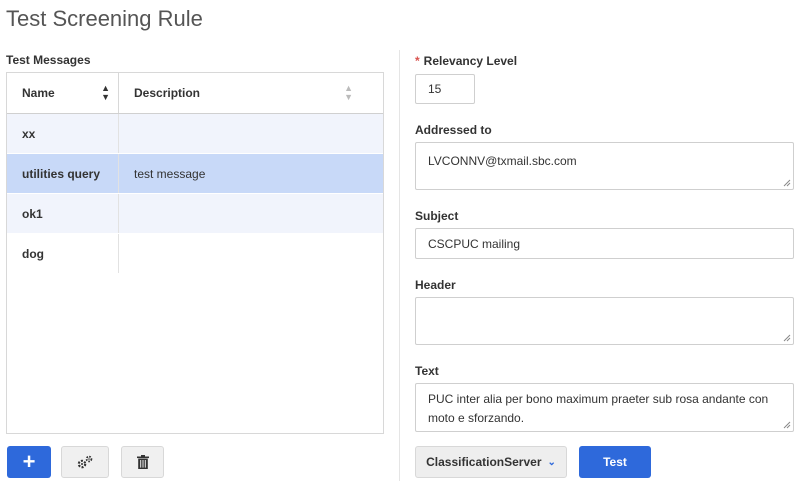  I want to click on subject-label: Subject, so click(437, 216).